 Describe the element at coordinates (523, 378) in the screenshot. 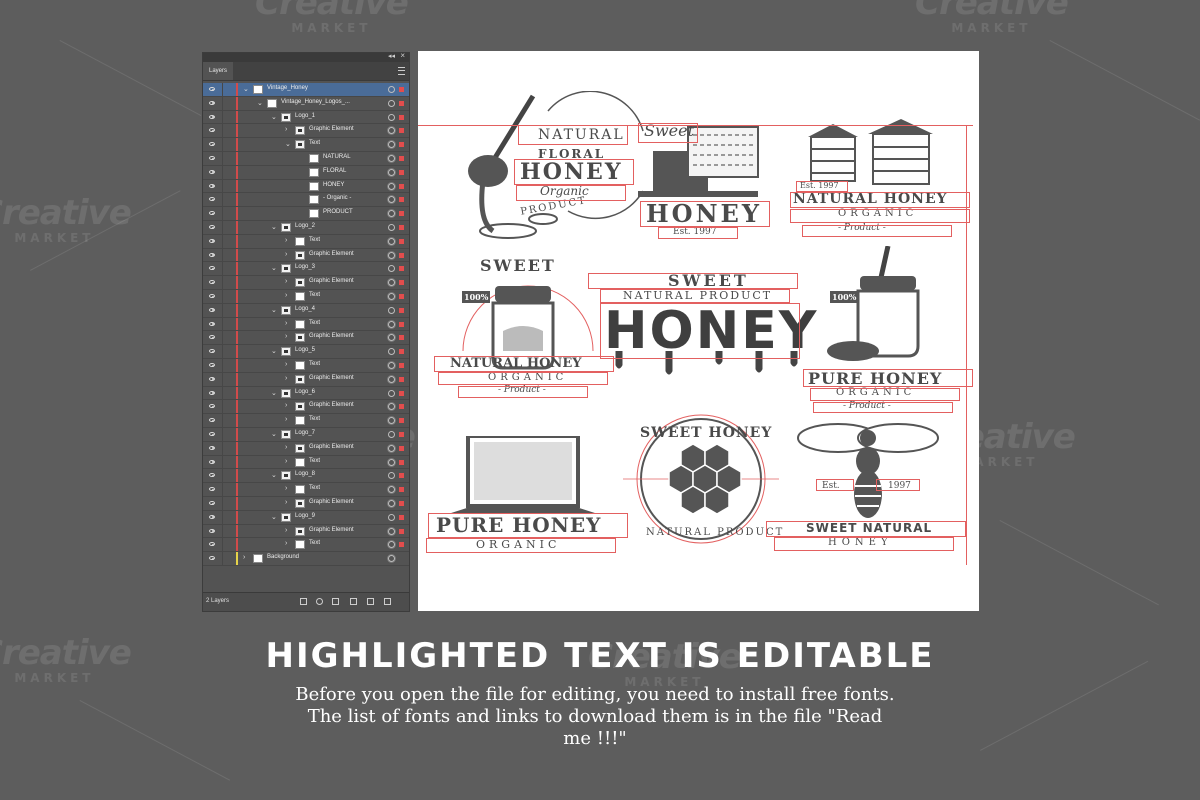

I see `logo4-sub-bbox` at that location.